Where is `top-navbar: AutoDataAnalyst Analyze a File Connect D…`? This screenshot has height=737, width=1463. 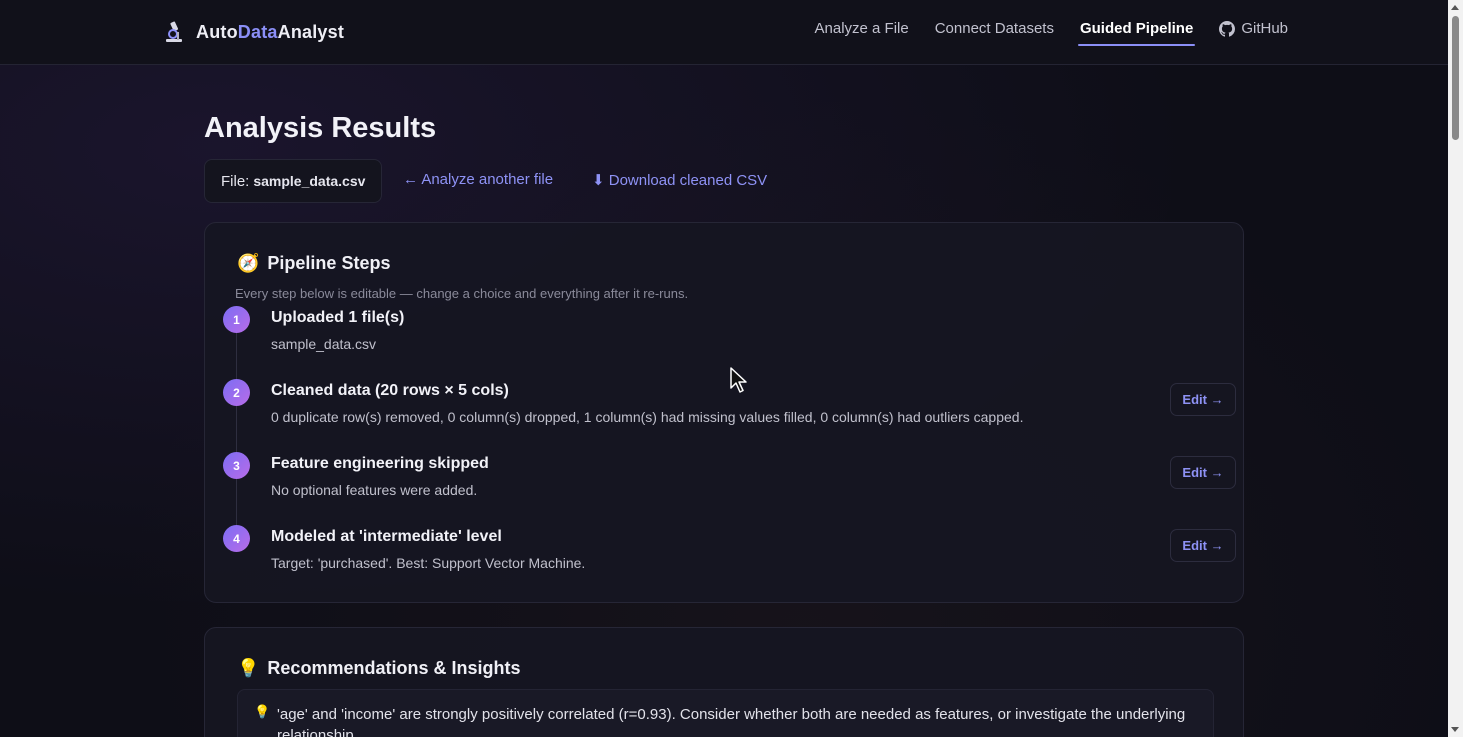 top-navbar: AutoDataAnalyst Analyze a File Connect D… is located at coordinates (724, 32).